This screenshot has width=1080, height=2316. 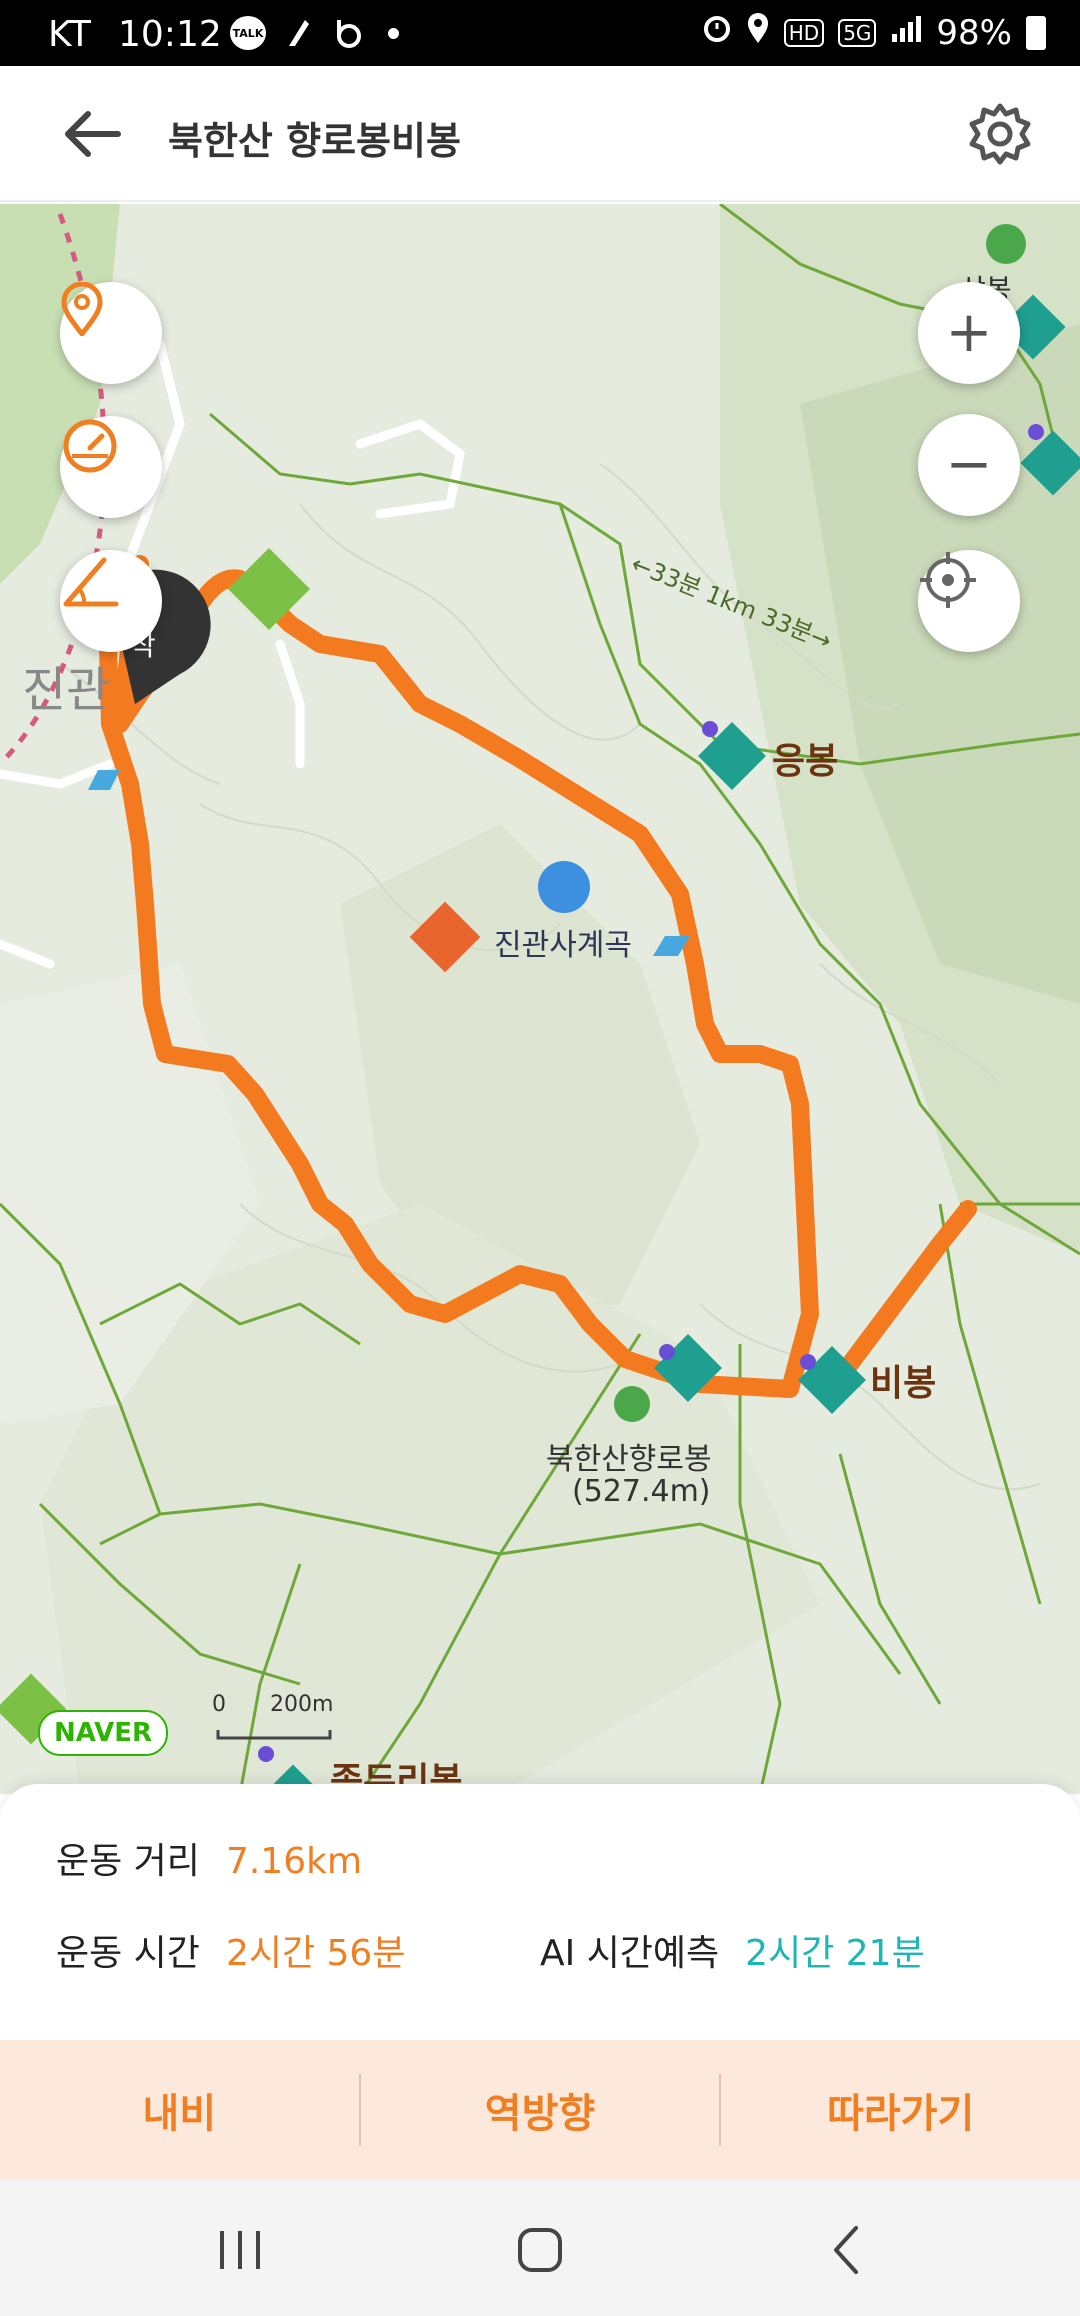 I want to click on distance-value: 7.16km, so click(x=294, y=1861).